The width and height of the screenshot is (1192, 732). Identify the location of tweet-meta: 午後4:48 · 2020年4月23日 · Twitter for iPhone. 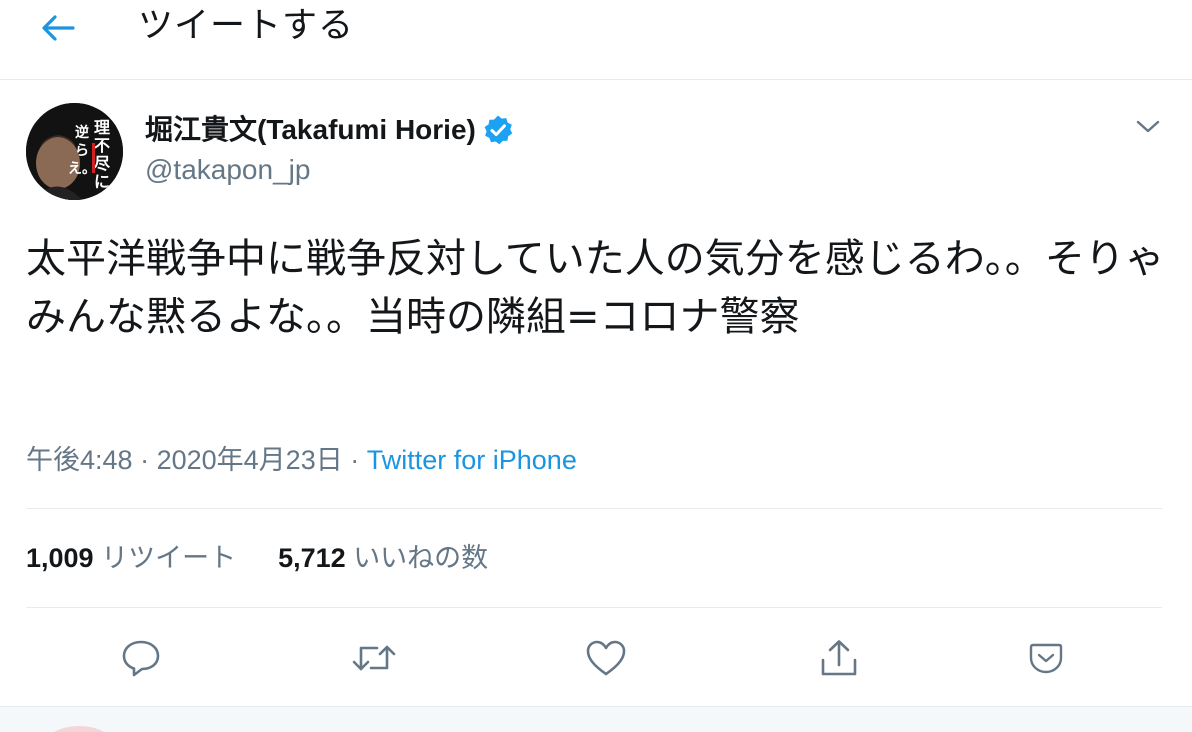
(301, 460).